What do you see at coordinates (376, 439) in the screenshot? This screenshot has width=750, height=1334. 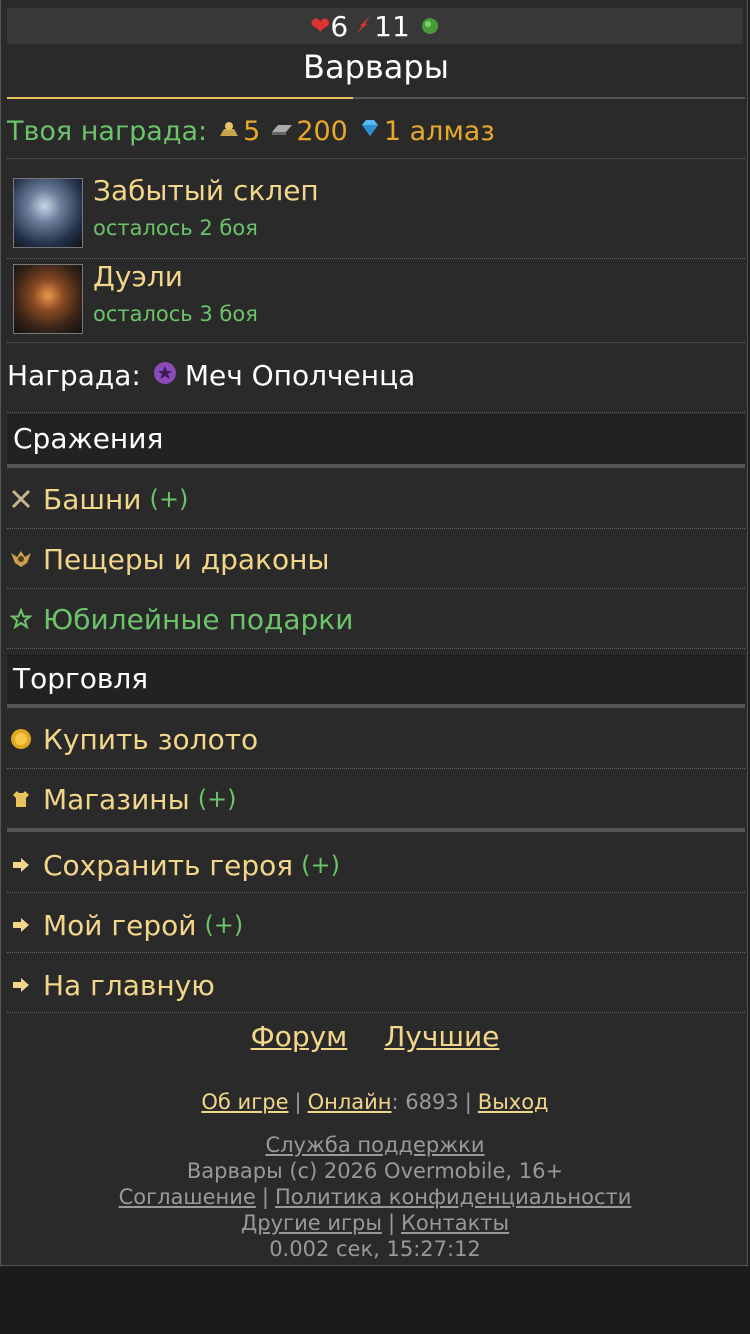 I see `section-battles: Сражения` at bounding box center [376, 439].